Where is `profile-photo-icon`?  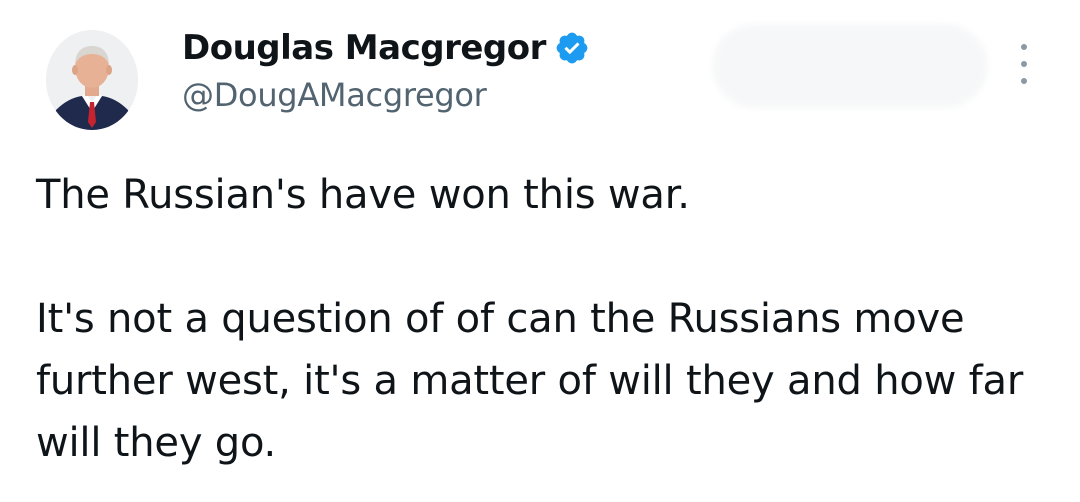 profile-photo-icon is located at coordinates (92, 80).